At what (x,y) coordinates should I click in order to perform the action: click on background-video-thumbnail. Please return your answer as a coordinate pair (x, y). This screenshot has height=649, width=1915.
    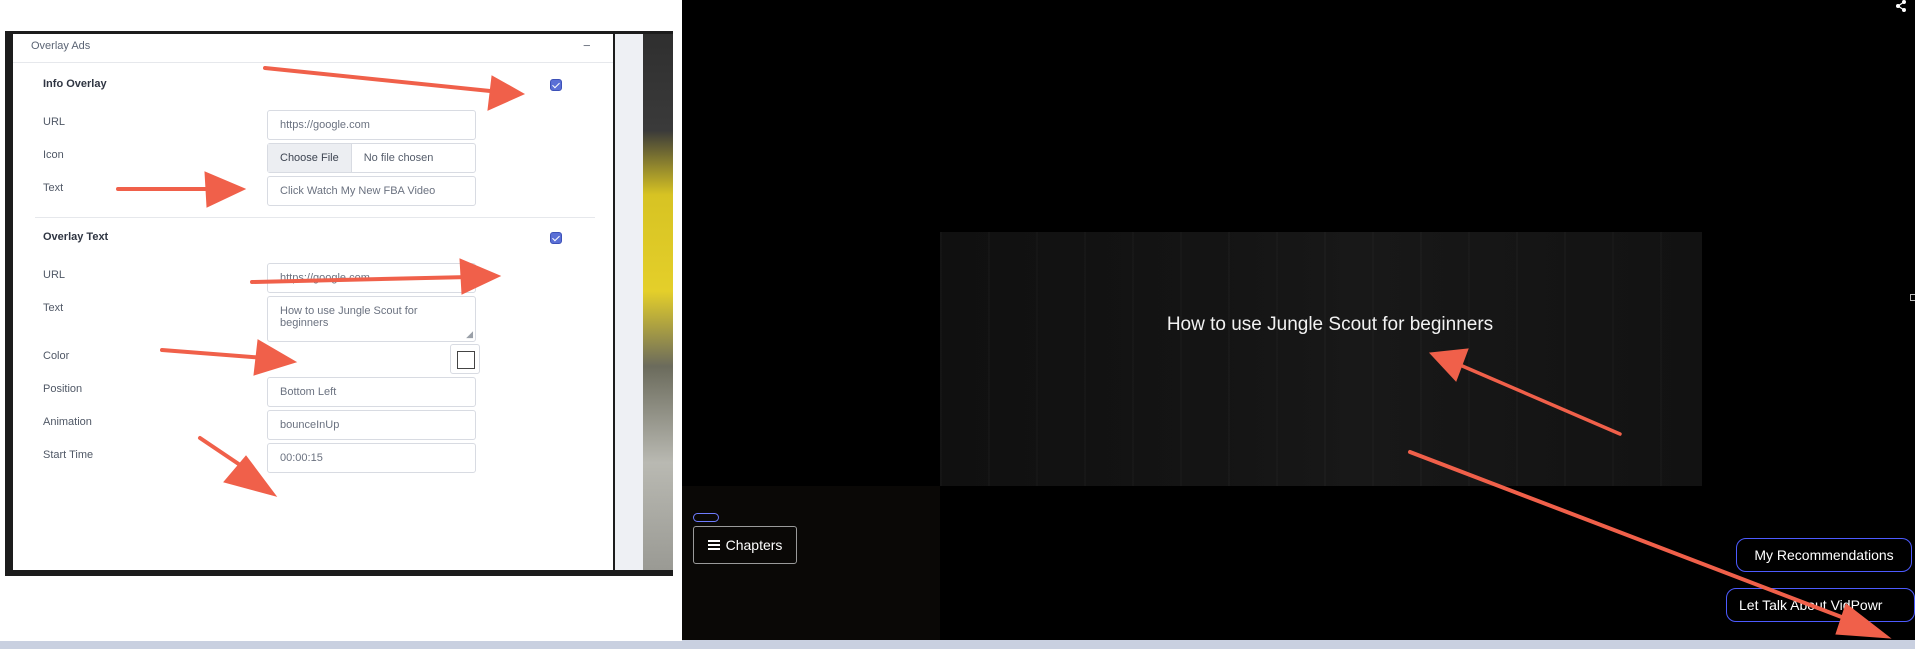
    Looking at the image, I should click on (658, 302).